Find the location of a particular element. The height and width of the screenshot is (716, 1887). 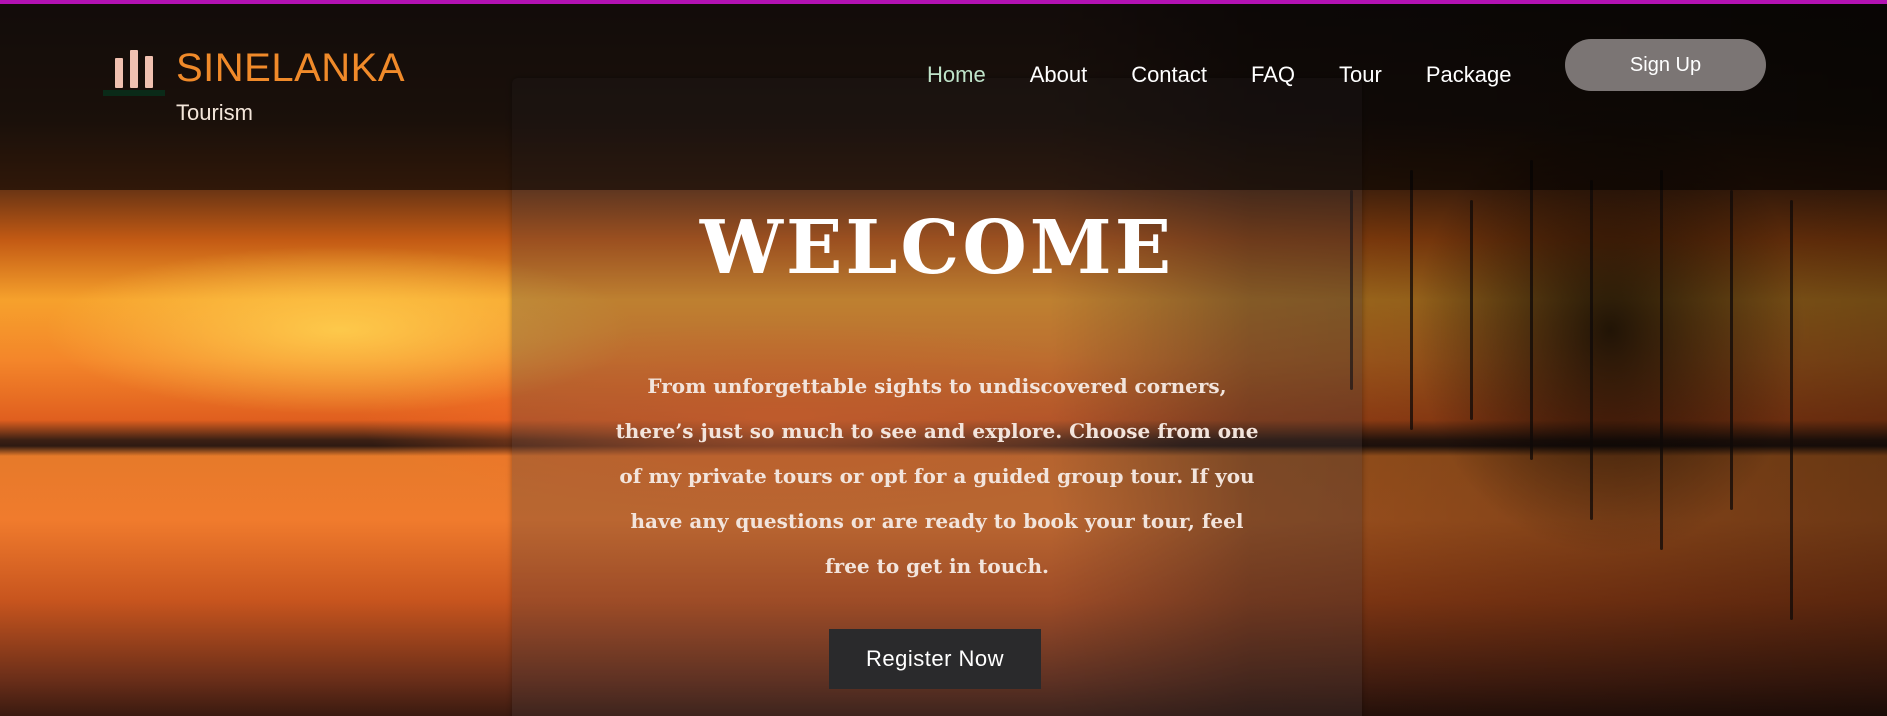

welcome-heading: WELCOME is located at coordinates (937, 248).